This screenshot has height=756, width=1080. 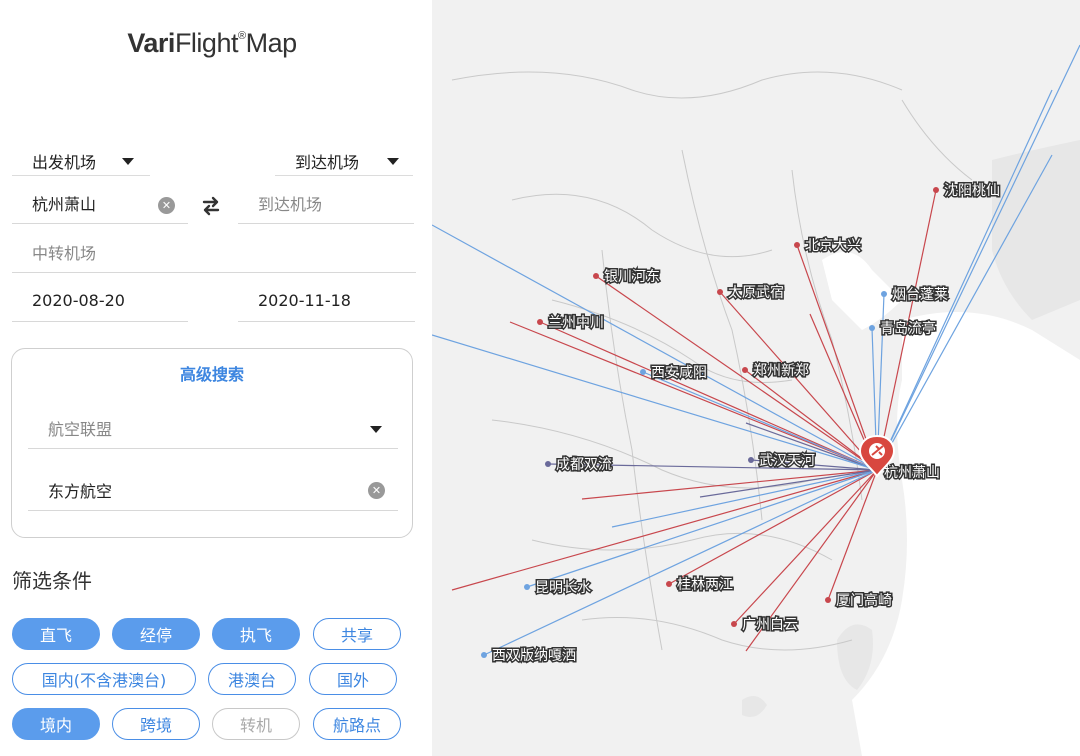 I want to click on city-label: 郑州新郑, so click(x=781, y=371).